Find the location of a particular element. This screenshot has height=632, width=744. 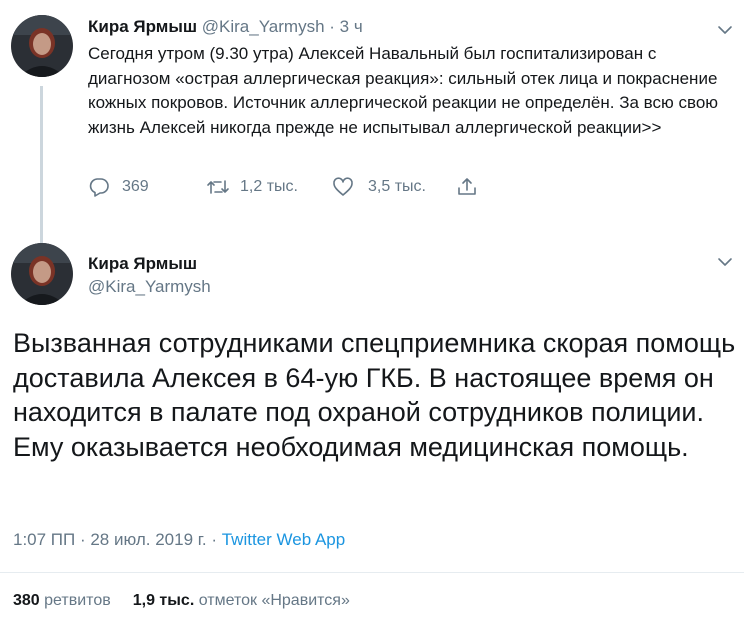

divider is located at coordinates (372, 572).